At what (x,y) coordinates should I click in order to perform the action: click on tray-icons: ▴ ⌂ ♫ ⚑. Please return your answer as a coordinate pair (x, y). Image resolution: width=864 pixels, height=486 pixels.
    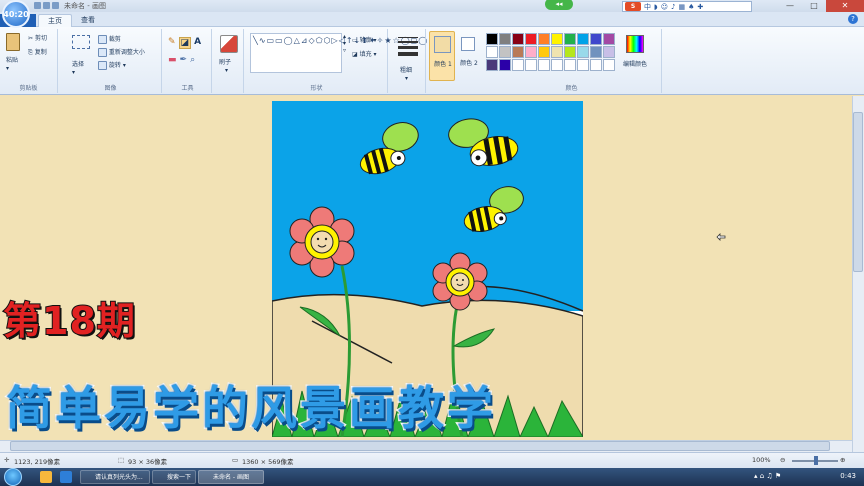
    Looking at the image, I should click on (767, 476).